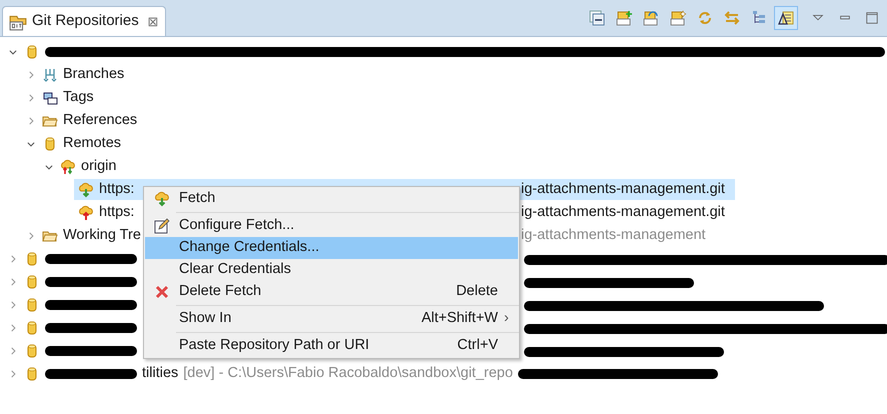 Image resolution: width=887 pixels, height=414 pixels. I want to click on menu-label: Delete Fetch, so click(220, 292).